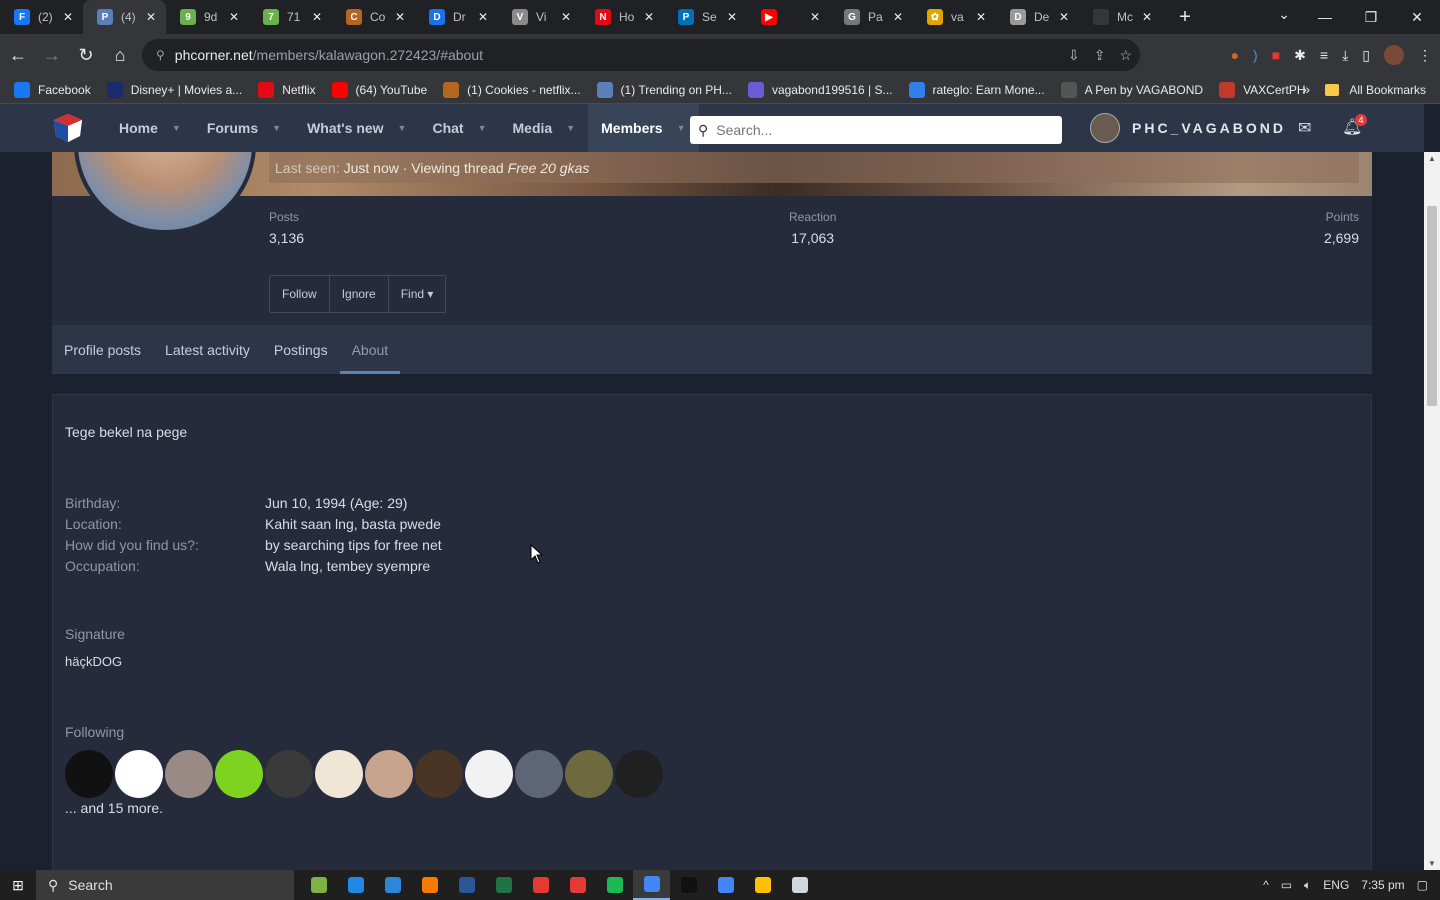 The height and width of the screenshot is (900, 1440). Describe the element at coordinates (120, 55) in the screenshot. I see `home-button: ⌂` at that location.